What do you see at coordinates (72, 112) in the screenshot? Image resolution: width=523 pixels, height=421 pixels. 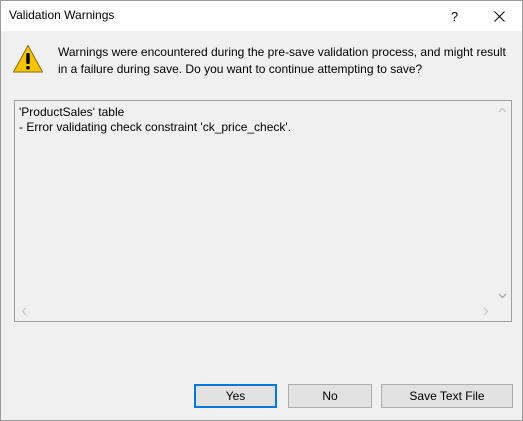 I see `details-line: 'ProductSales' table` at bounding box center [72, 112].